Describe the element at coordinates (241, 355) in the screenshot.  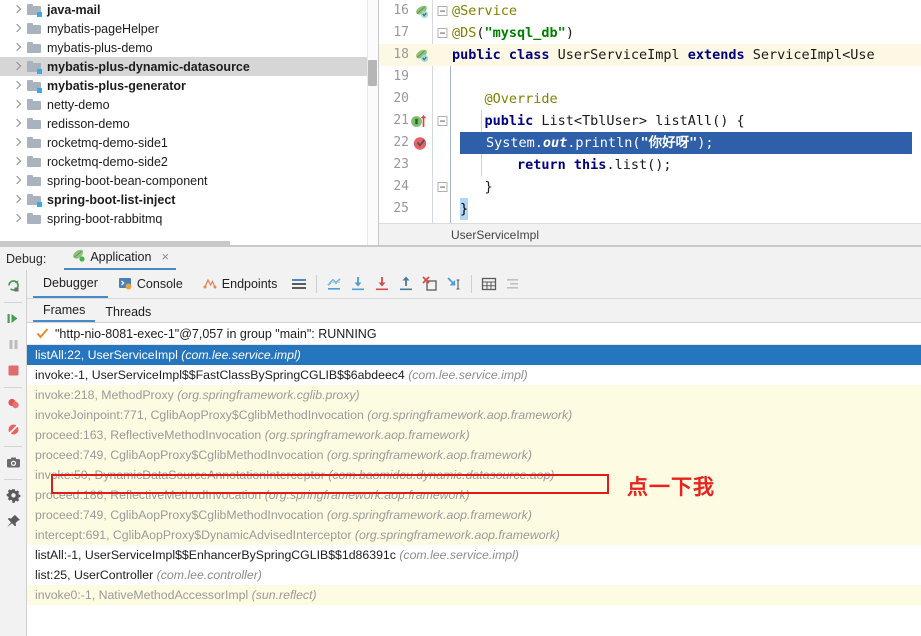
I see `frame-package: (com.lee.service.impl)` at that location.